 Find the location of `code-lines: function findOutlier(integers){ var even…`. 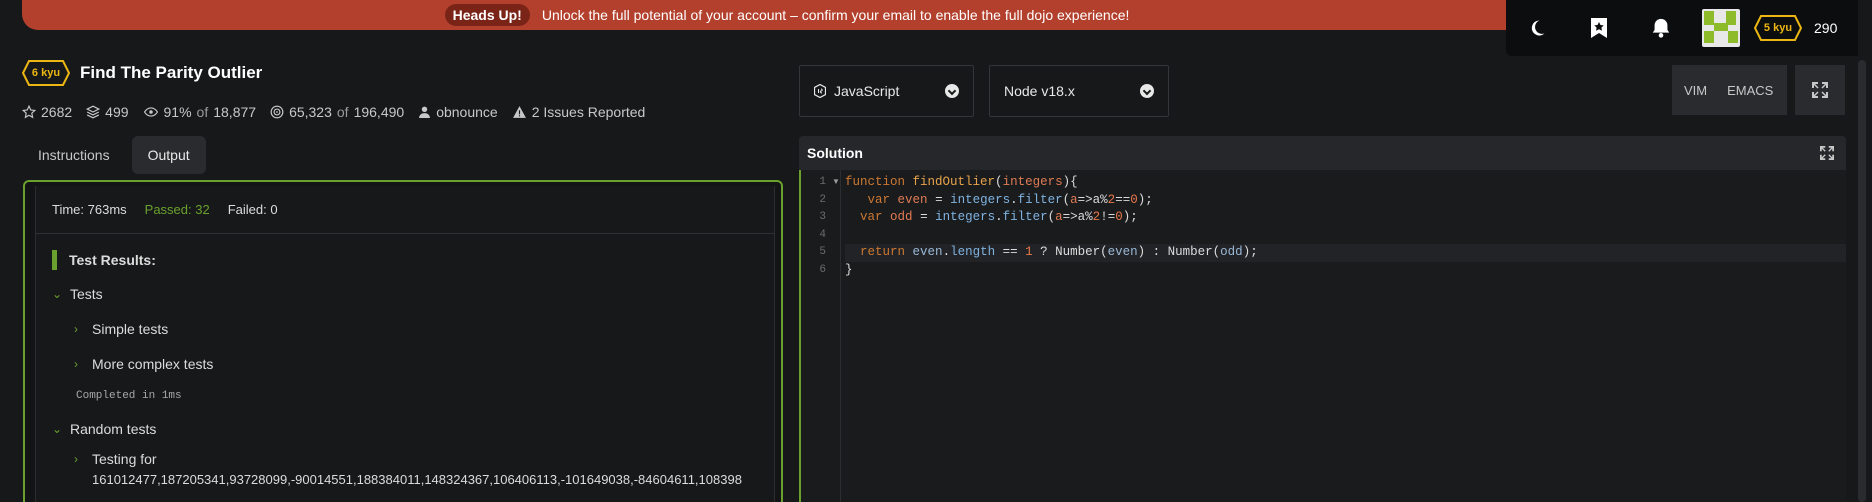

code-lines: function findOutlier(integers){ var even… is located at coordinates (1345, 226).